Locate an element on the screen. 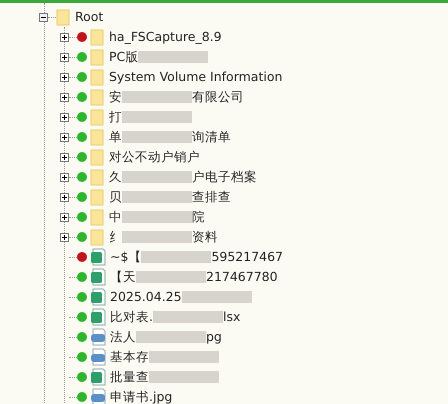 The width and height of the screenshot is (448, 404). tree-item-text: 217467780 is located at coordinates (242, 277).